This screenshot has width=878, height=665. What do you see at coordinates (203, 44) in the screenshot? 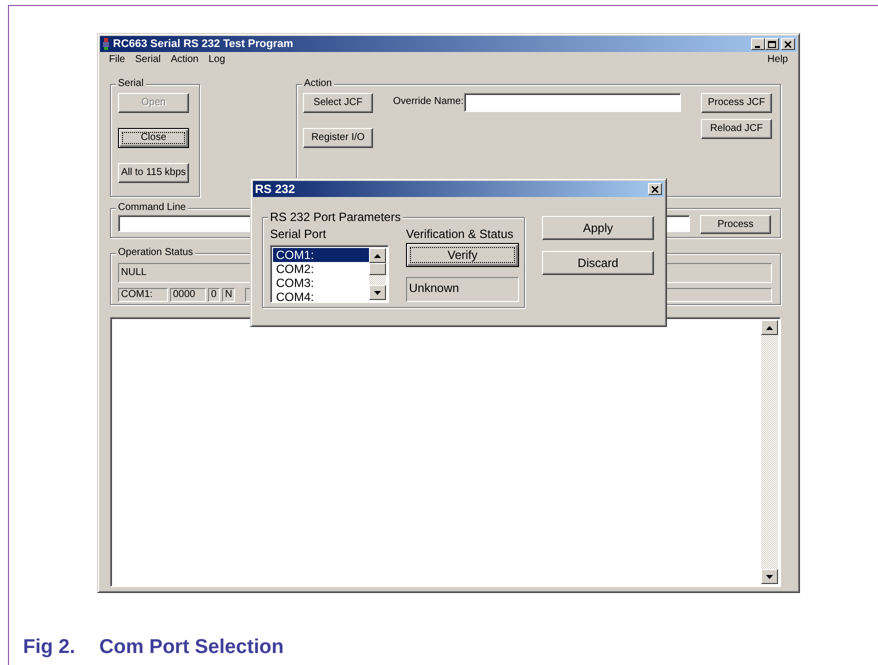
I see `window-title: RC663 Serial RS 232 Test Program` at bounding box center [203, 44].